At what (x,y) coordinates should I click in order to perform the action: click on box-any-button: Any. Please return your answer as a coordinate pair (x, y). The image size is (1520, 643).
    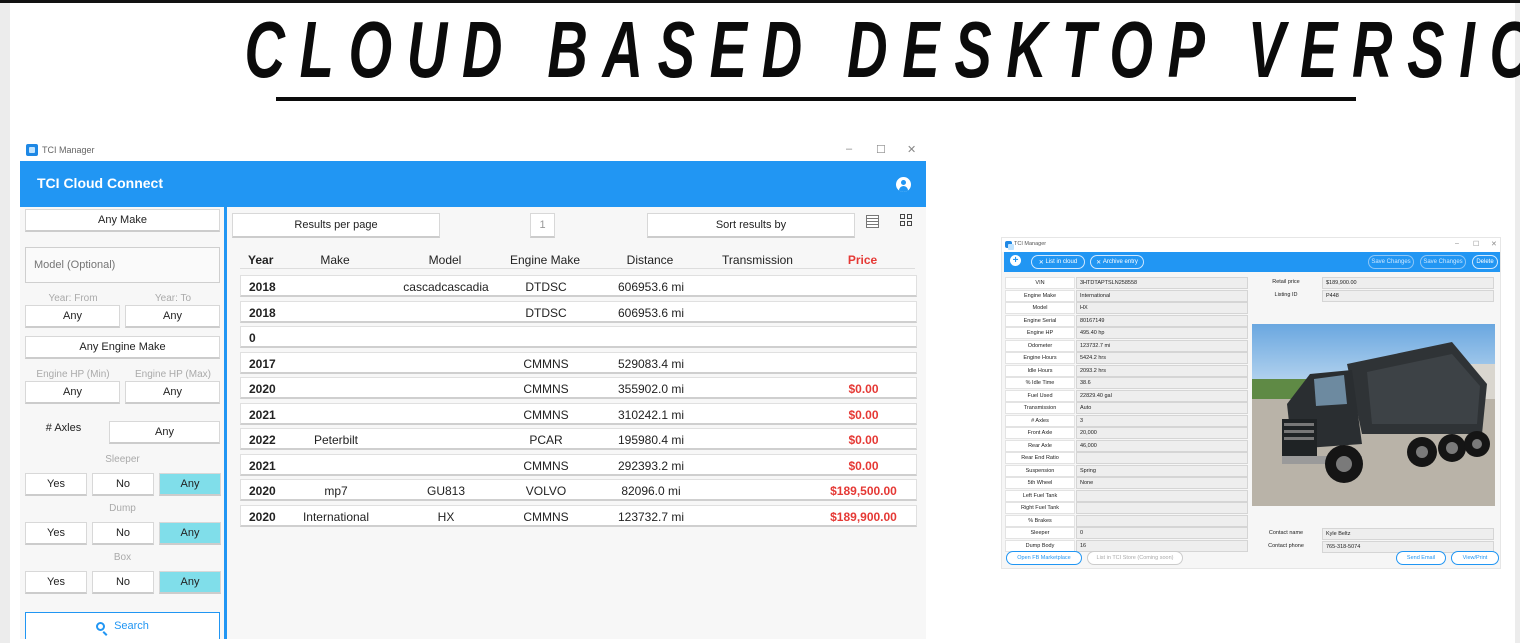
    Looking at the image, I should click on (190, 582).